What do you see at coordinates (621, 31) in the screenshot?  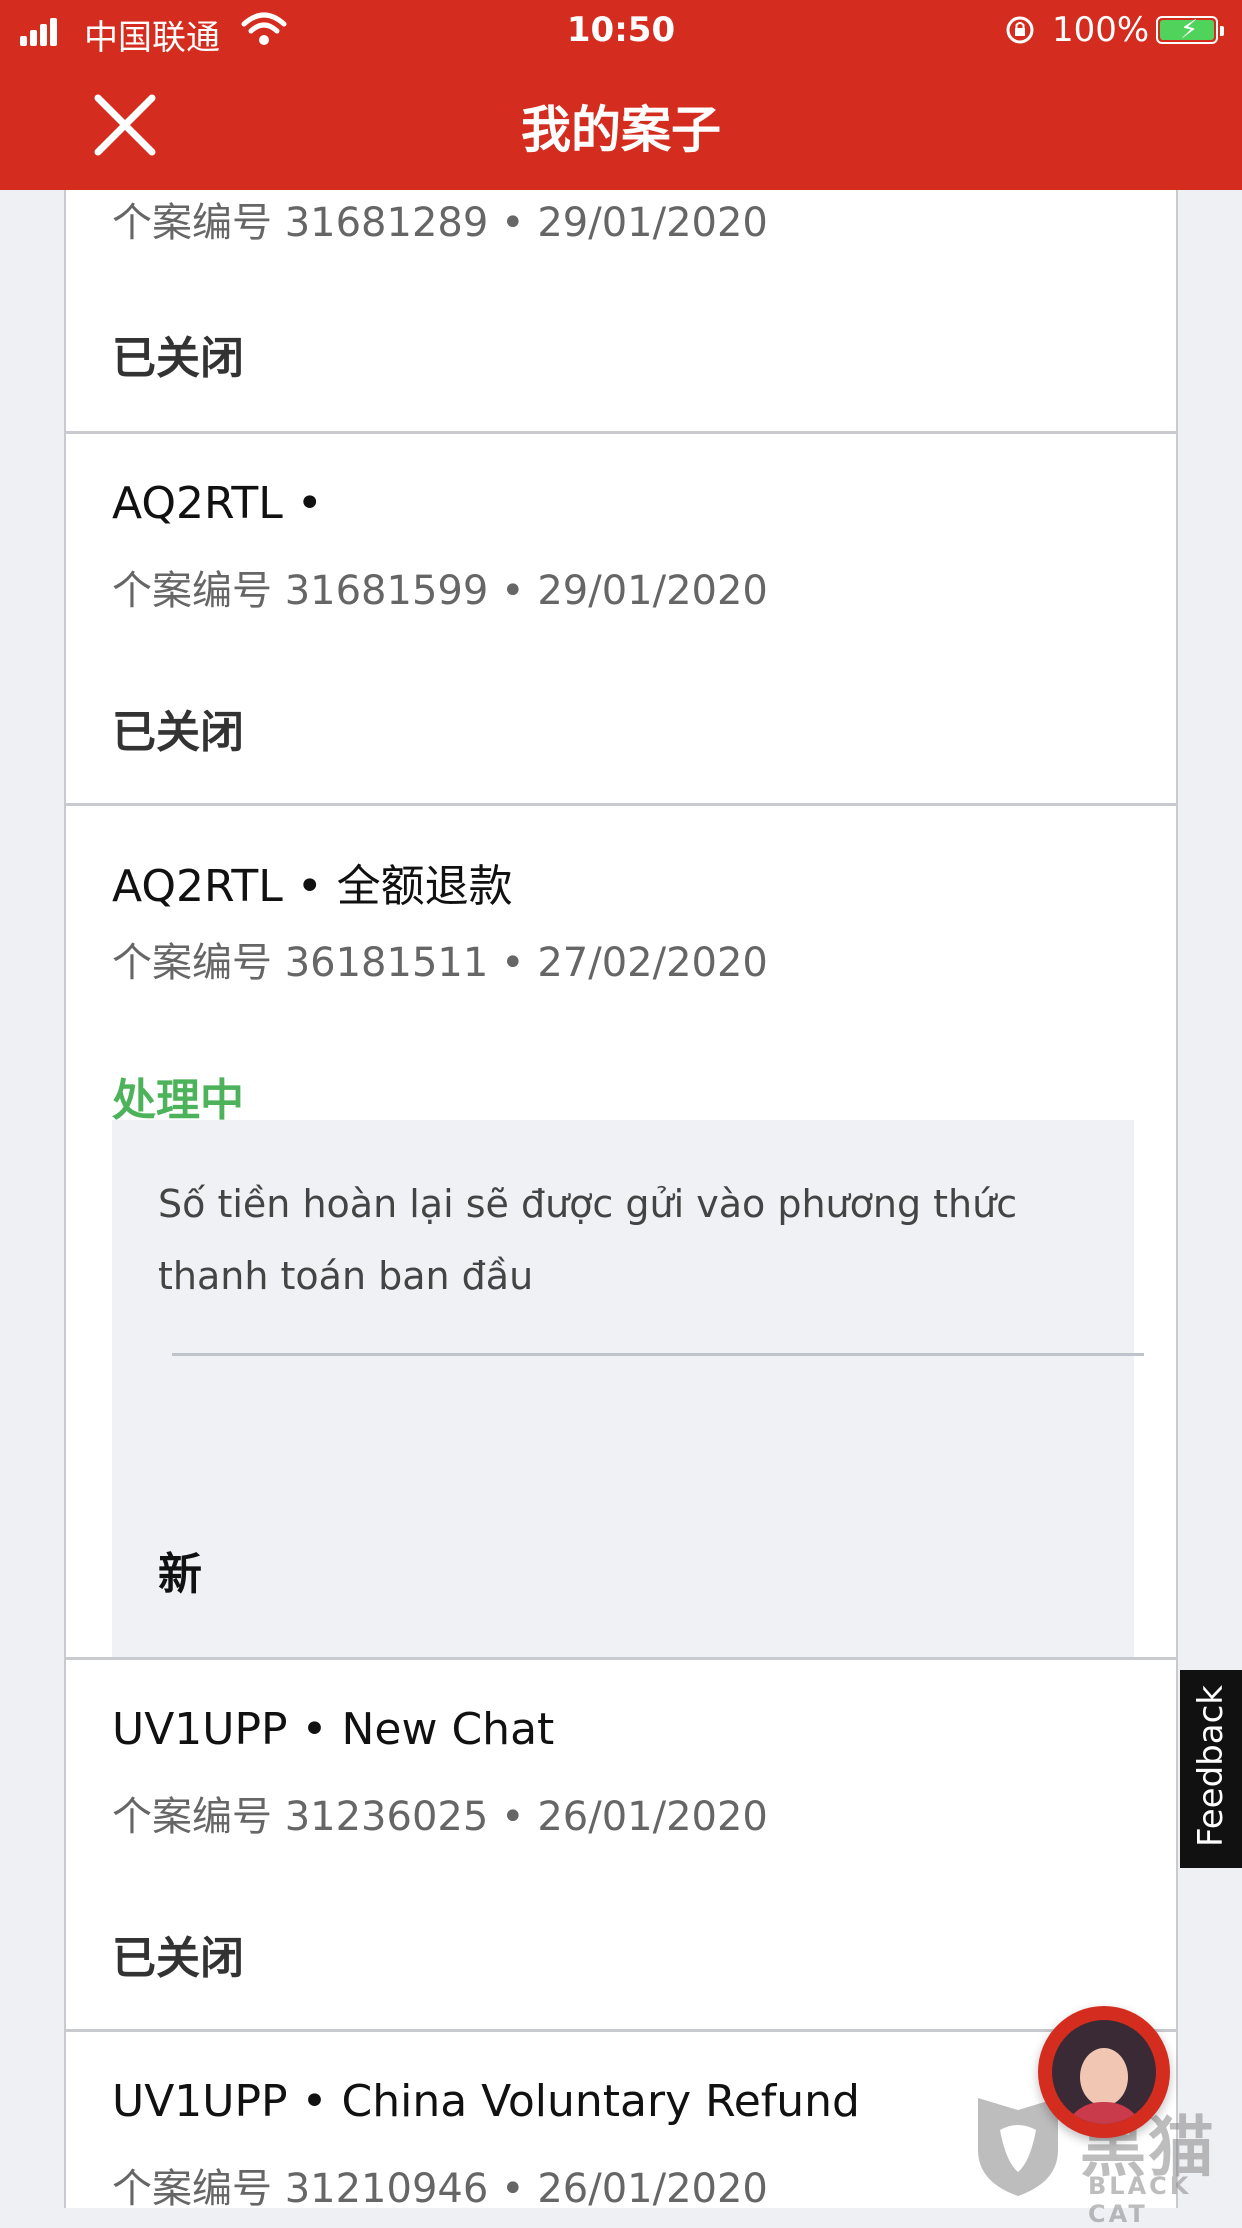 I see `status-bar: 中国联通 10:50 100% ⚡` at bounding box center [621, 31].